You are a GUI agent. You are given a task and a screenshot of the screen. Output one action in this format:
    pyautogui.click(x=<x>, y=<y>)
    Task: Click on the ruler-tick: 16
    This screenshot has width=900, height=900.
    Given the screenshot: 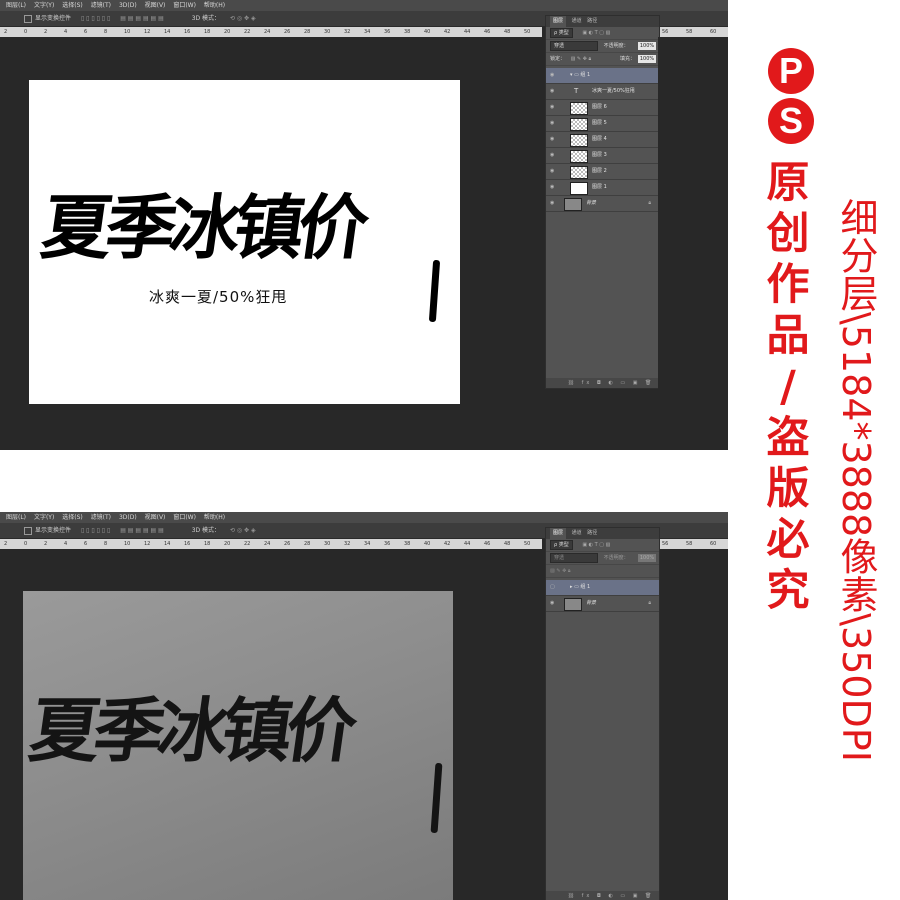 What is the action you would take?
    pyautogui.click(x=187, y=544)
    